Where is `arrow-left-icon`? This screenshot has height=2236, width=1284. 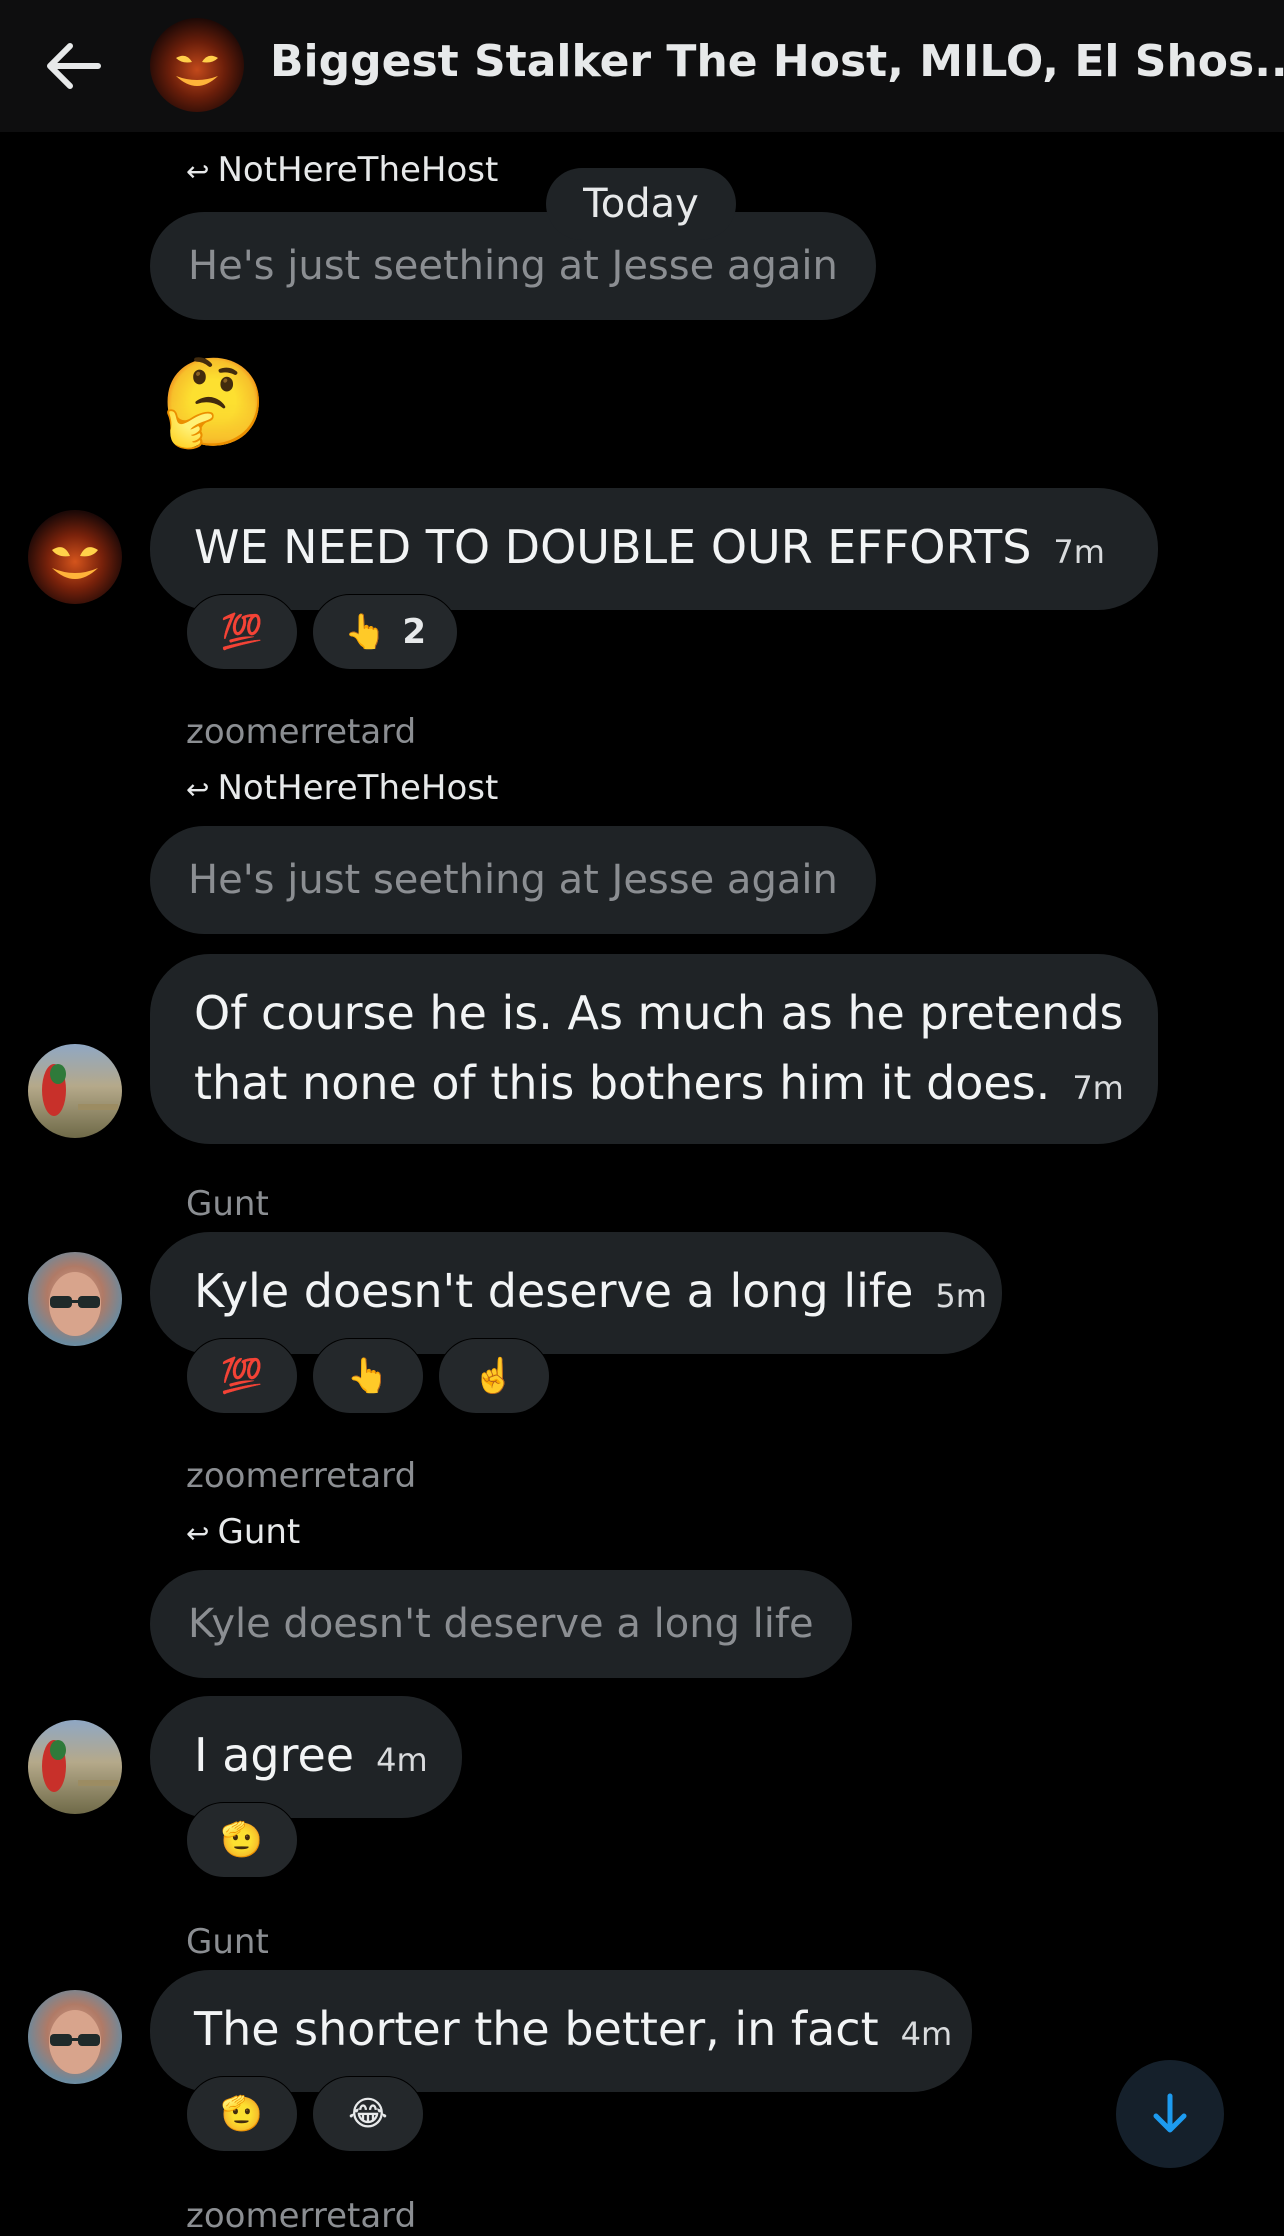 arrow-left-icon is located at coordinates (74, 66).